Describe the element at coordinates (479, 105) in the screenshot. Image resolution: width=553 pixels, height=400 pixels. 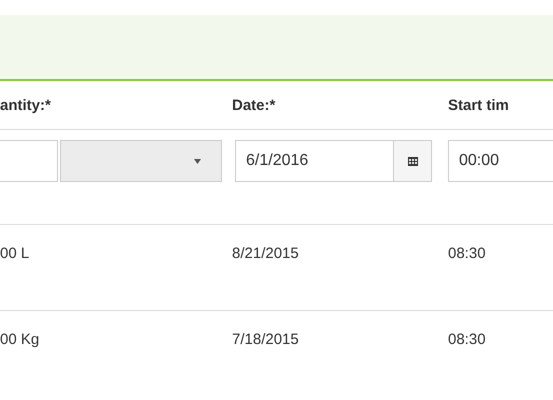
I see `column-header: Start tim` at that location.